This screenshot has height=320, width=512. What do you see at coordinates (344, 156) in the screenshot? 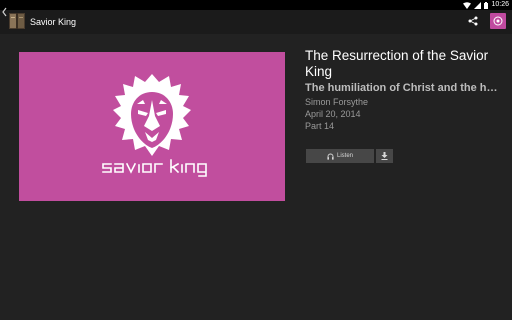
I see `listen-label: Listen` at bounding box center [344, 156].